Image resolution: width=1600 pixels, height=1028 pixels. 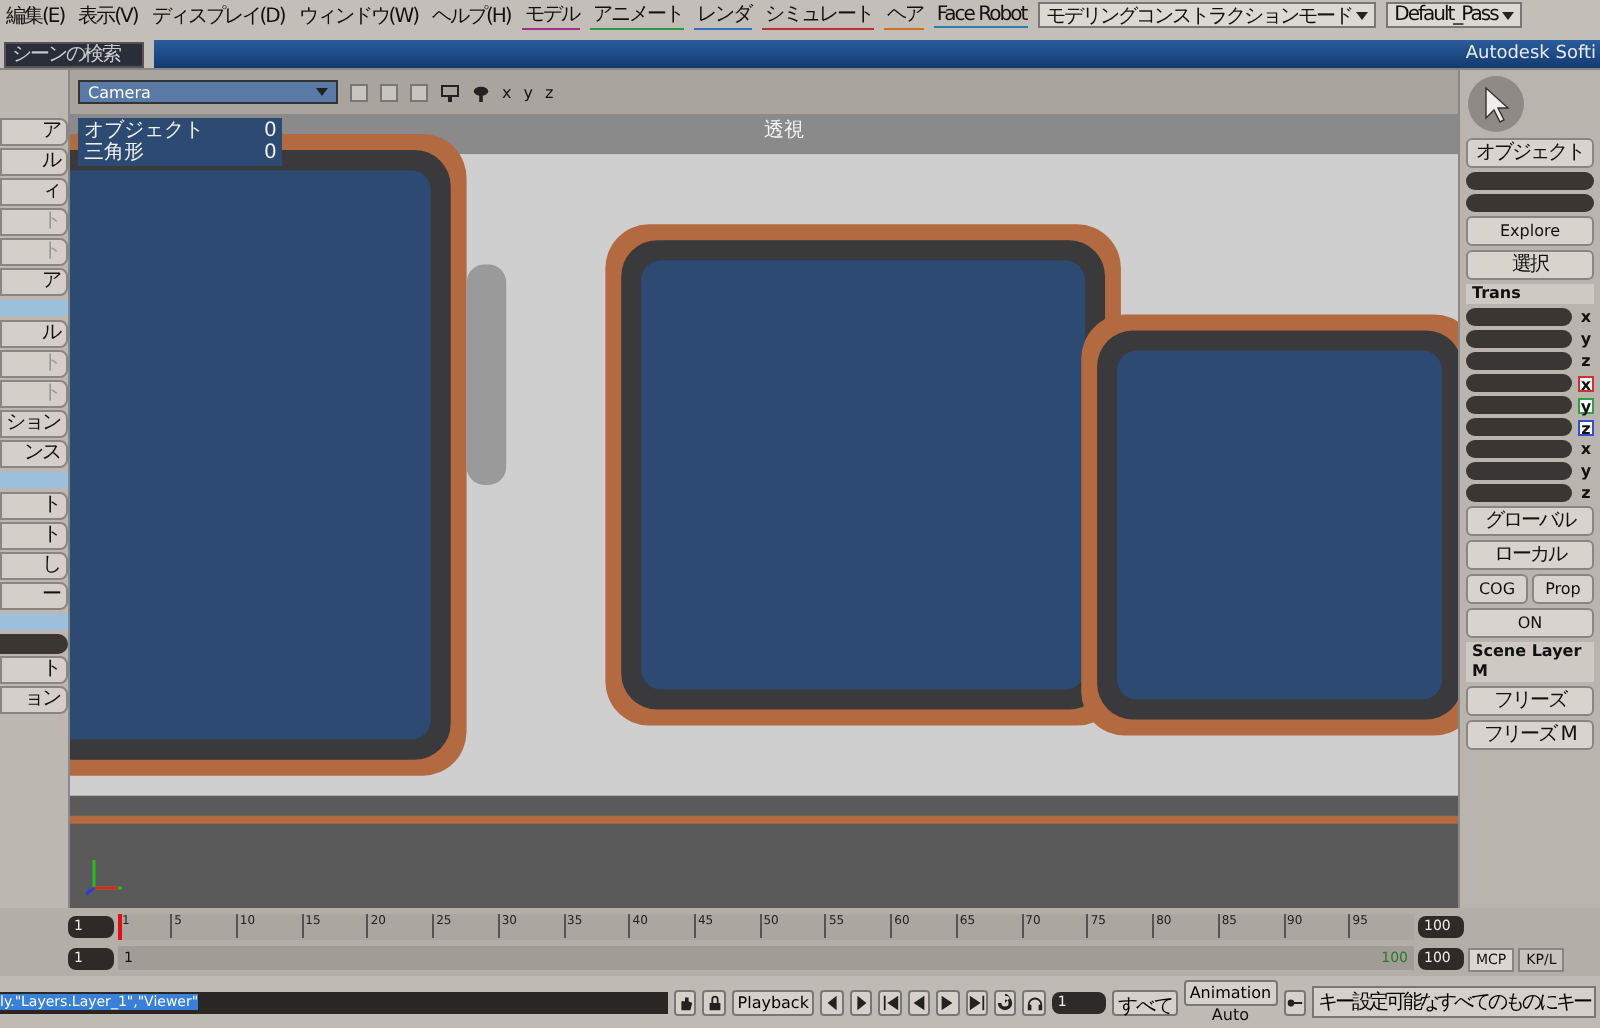 I want to click on stat-label: 三角形, so click(x=115, y=153).